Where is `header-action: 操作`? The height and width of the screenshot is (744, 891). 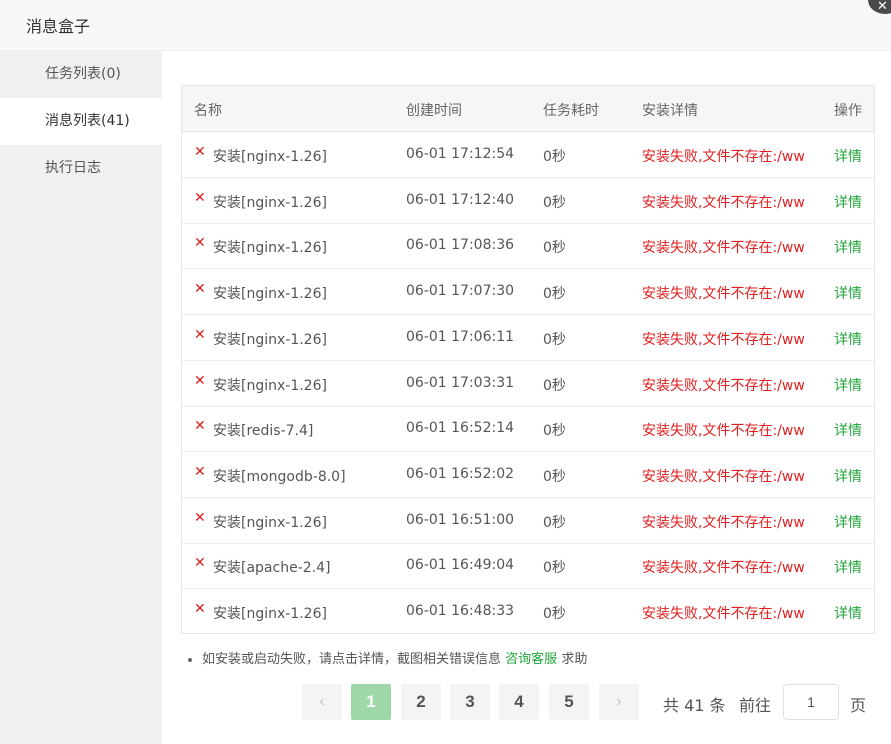
header-action: 操作 is located at coordinates (848, 111).